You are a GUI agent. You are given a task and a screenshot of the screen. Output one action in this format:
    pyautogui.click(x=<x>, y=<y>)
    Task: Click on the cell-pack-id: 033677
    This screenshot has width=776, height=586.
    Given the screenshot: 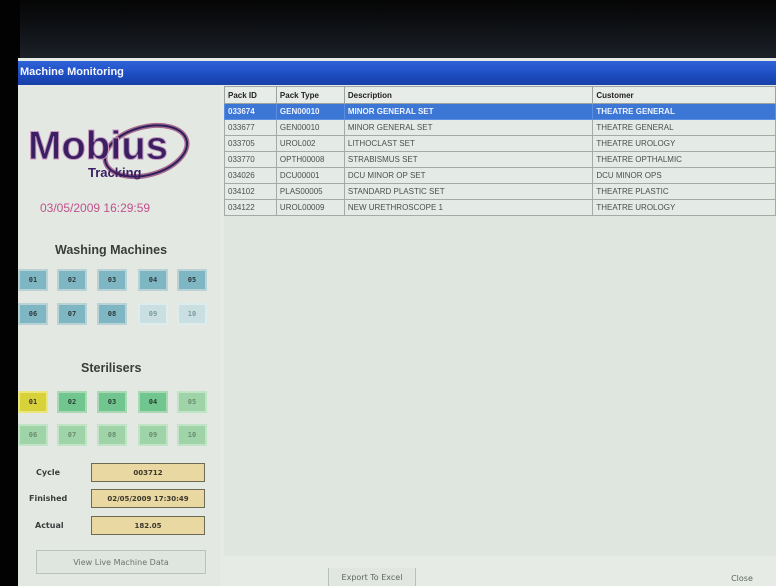 What is the action you would take?
    pyautogui.click(x=250, y=127)
    